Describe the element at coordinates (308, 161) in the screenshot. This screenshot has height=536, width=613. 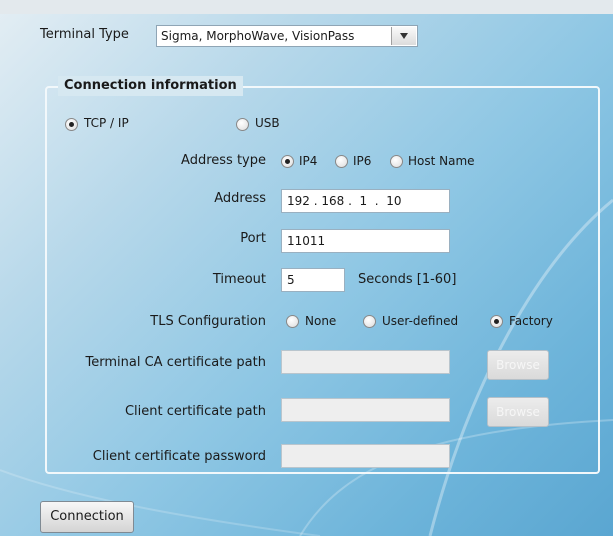
I see `ip4-label: IP4` at that location.